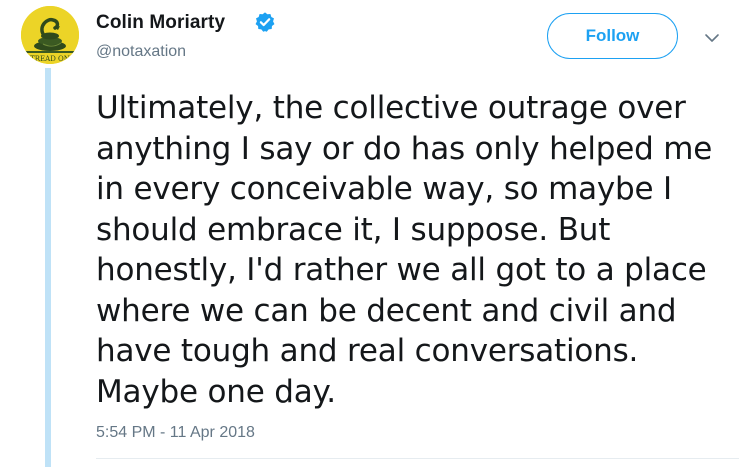 This screenshot has width=739, height=467. Describe the element at coordinates (141, 52) in the screenshot. I see `author-handle: @notaxation` at that location.